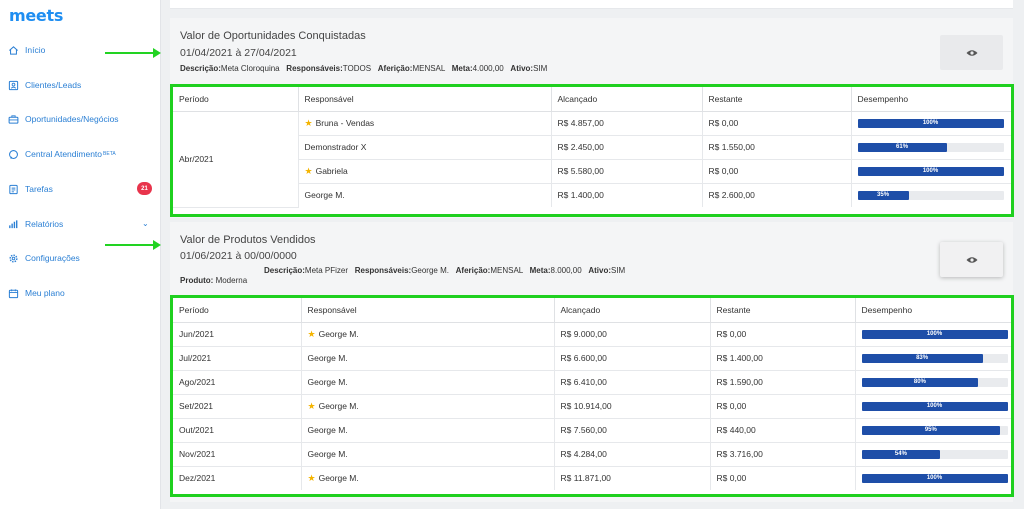 Image resolution: width=1024 pixels, height=509 pixels. I want to click on performance-bar: 35%, so click(930, 195).